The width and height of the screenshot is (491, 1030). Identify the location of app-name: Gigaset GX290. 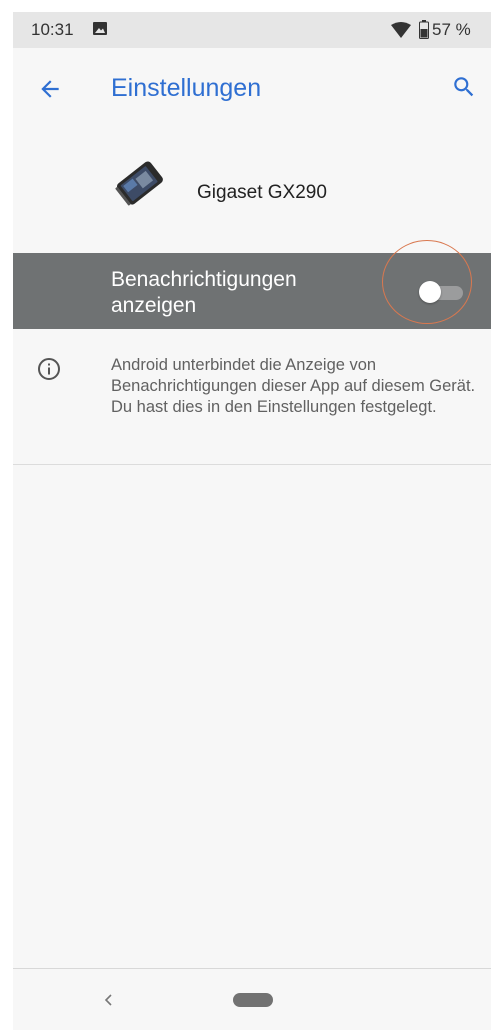
(262, 192).